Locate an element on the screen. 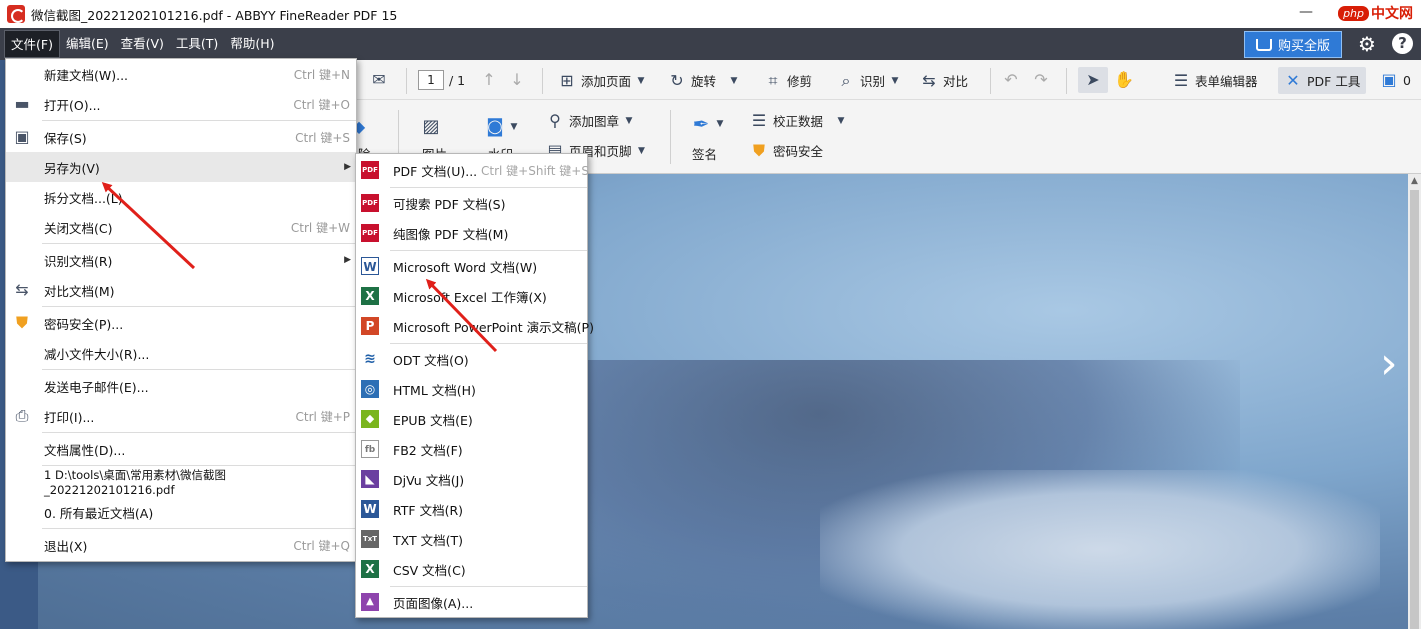  save-as-epub: ◆ EPUB 文档(E) is located at coordinates (471, 419).